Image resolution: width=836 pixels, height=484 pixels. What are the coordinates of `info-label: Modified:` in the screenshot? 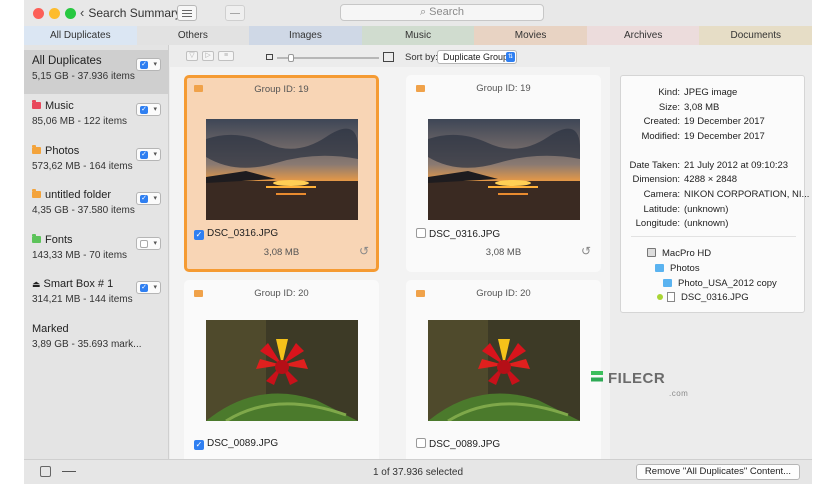 It's located at (660, 136).